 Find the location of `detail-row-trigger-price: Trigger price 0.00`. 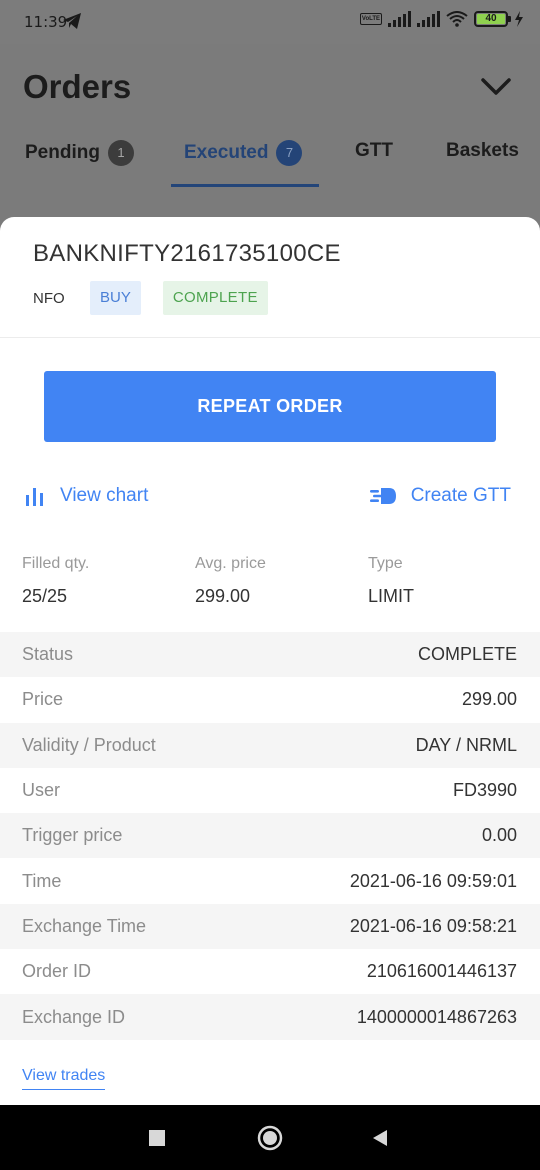

detail-row-trigger-price: Trigger price 0.00 is located at coordinates (270, 836).